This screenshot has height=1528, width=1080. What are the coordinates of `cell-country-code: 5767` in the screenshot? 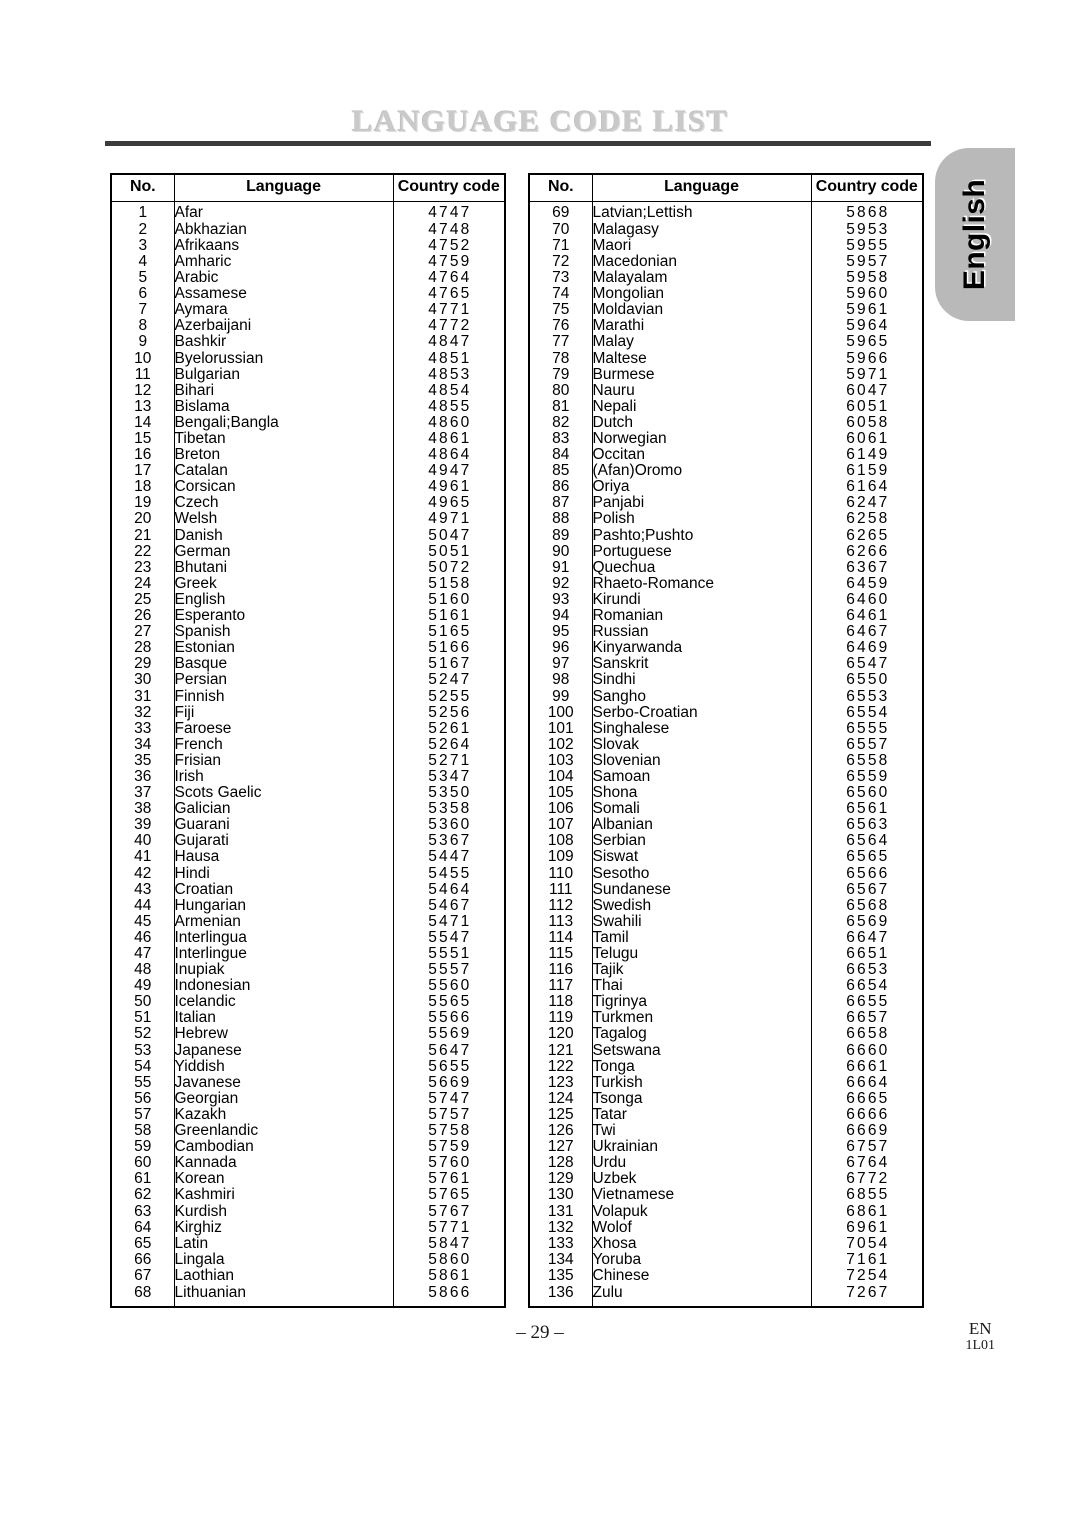 It's located at (450, 1211).